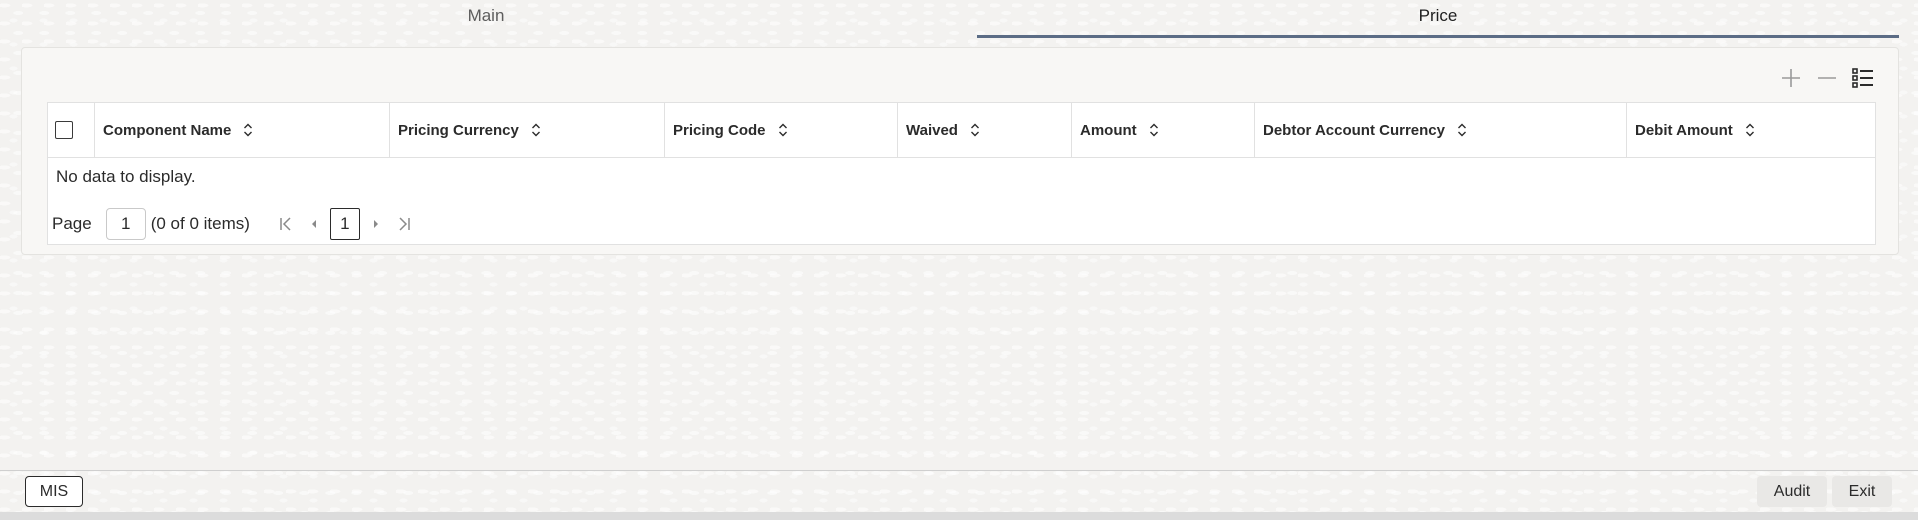 This screenshot has height=520, width=1918. I want to click on column-label: Component Name, so click(167, 130).